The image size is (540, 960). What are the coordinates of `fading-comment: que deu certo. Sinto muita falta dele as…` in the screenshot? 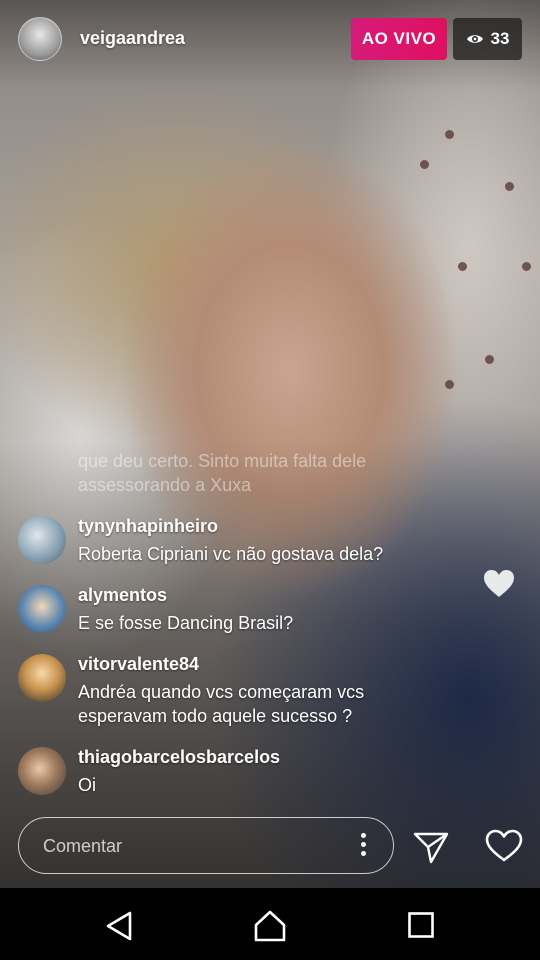 It's located at (222, 473).